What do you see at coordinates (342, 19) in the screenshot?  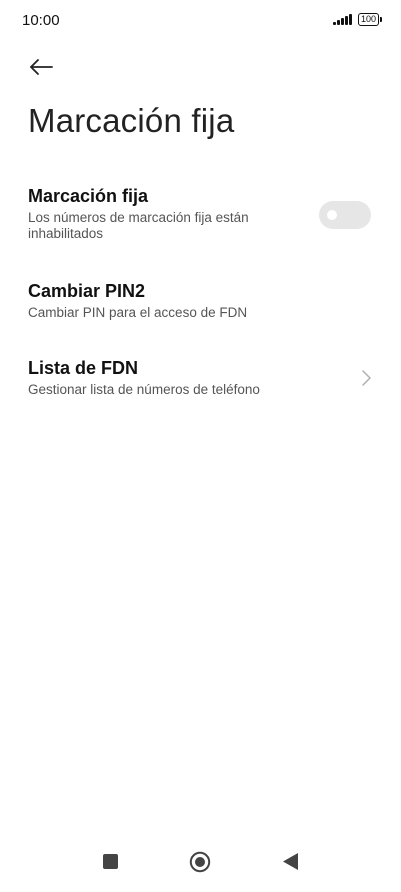 I see `signal-icon` at bounding box center [342, 19].